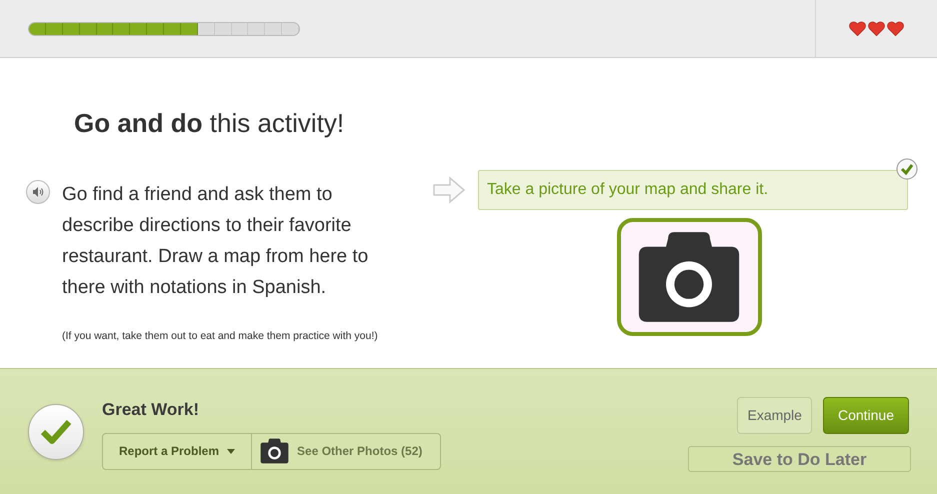 Image resolution: width=937 pixels, height=494 pixels. What do you see at coordinates (865, 415) in the screenshot?
I see `continue-button: Continue` at bounding box center [865, 415].